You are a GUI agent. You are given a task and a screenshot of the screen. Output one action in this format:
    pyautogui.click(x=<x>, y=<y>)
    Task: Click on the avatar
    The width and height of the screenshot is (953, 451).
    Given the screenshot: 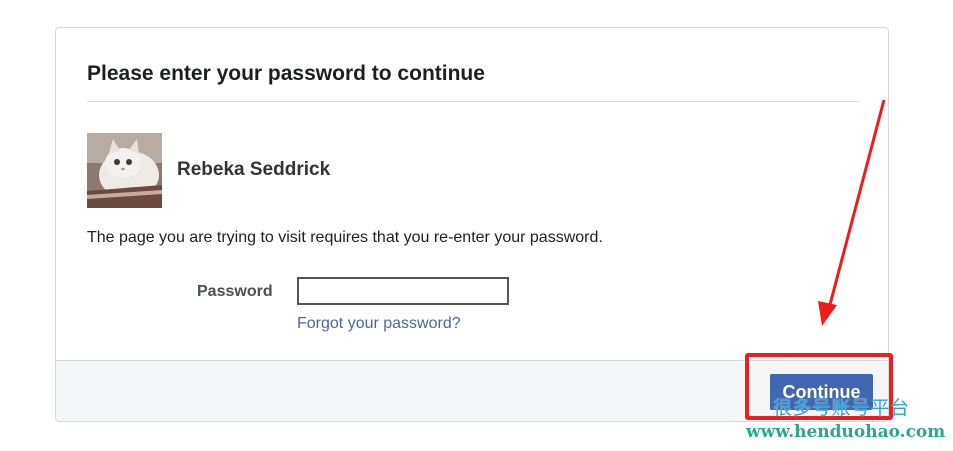 What is the action you would take?
    pyautogui.click(x=124, y=170)
    